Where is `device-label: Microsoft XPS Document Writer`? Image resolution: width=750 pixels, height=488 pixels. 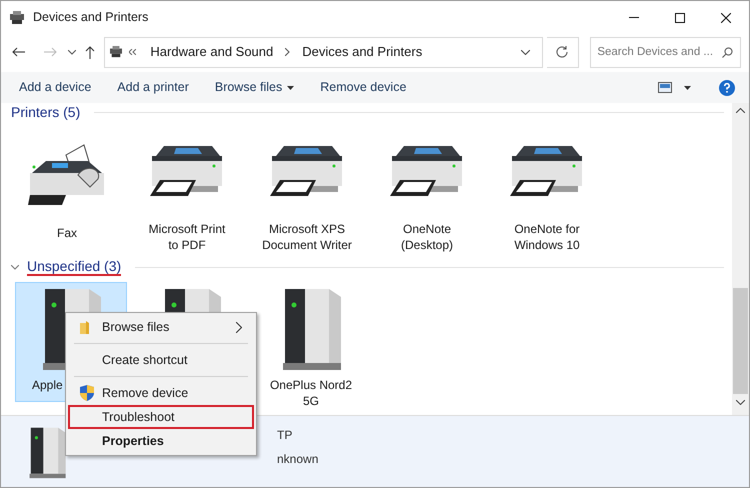 device-label: Microsoft XPS Document Writer is located at coordinates (307, 237).